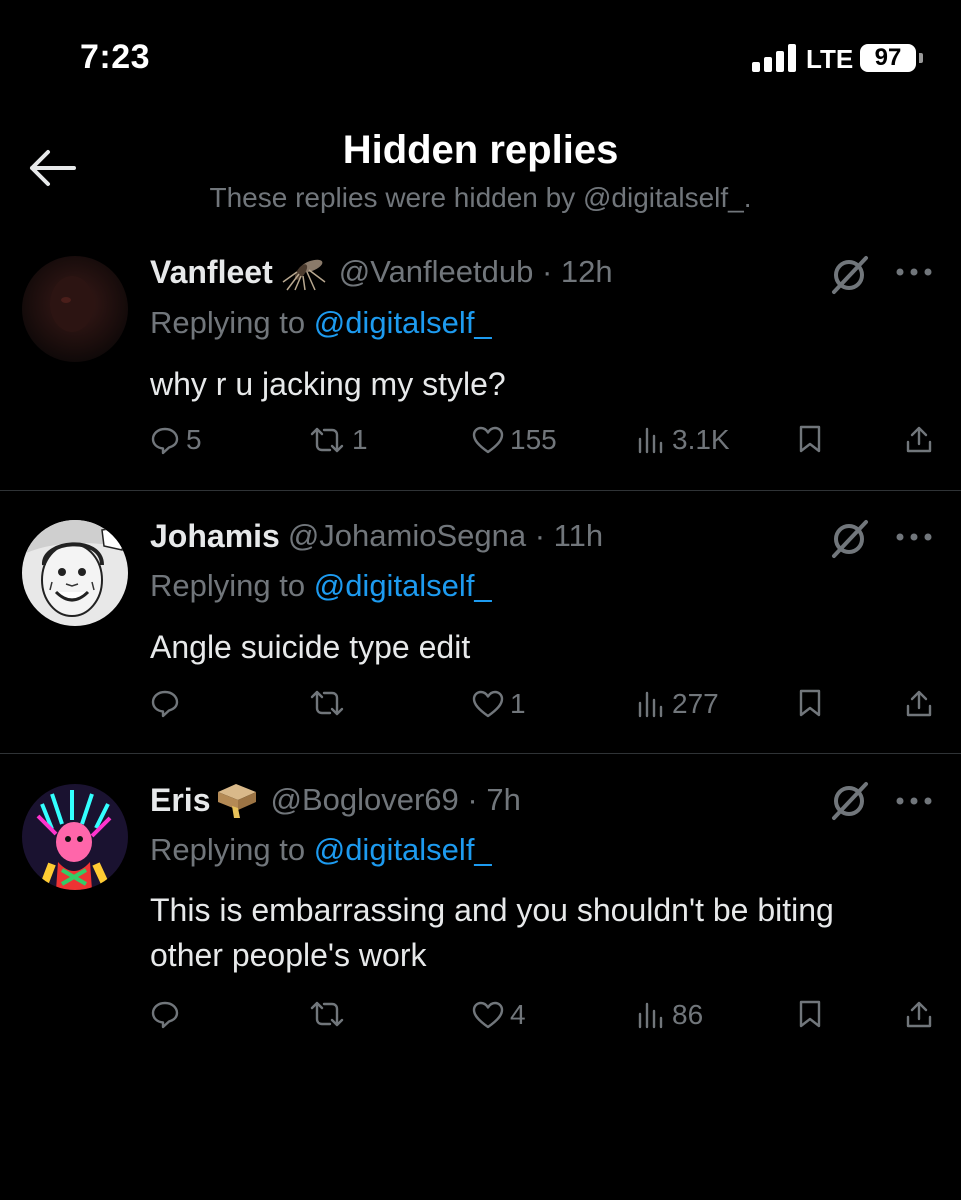 This screenshot has width=961, height=1200. I want to click on handle-and-time: @Boglover69 · 7h, so click(395, 800).